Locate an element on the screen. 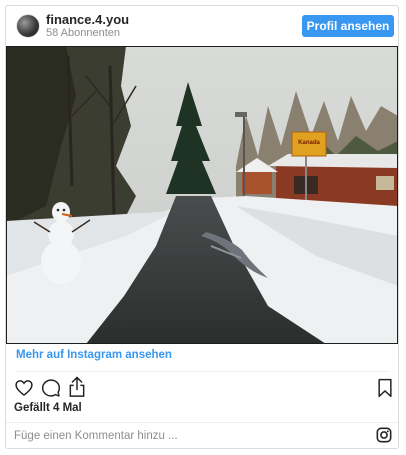  share-icon is located at coordinates (77, 387).